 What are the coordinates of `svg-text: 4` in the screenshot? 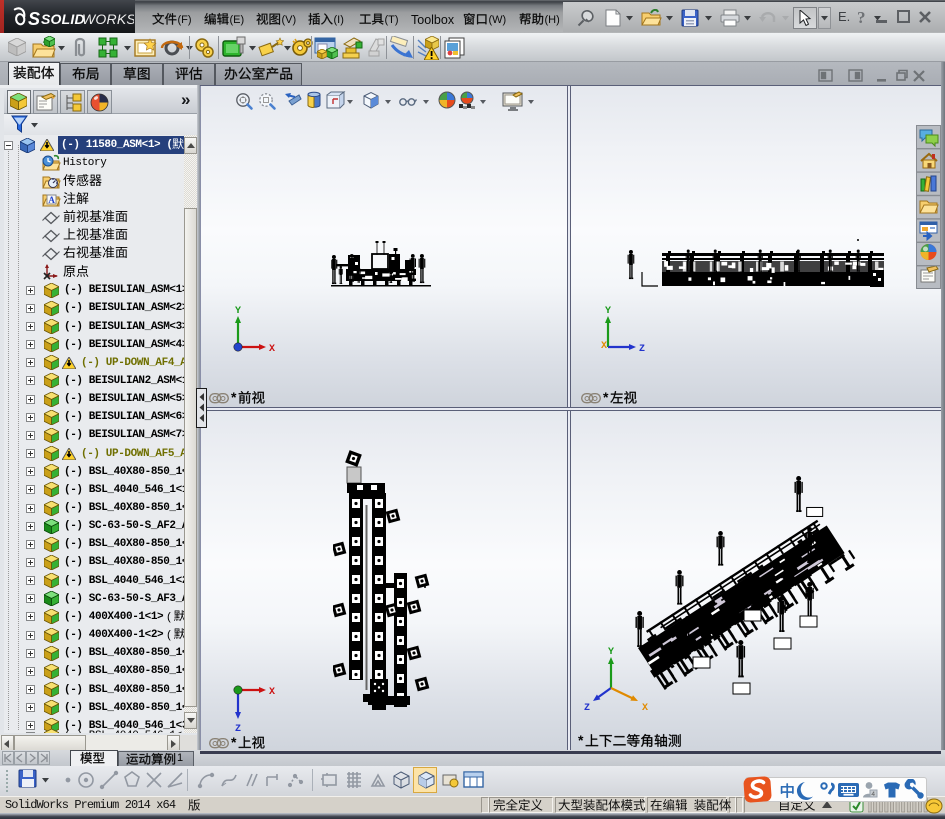 It's located at (873, 794).